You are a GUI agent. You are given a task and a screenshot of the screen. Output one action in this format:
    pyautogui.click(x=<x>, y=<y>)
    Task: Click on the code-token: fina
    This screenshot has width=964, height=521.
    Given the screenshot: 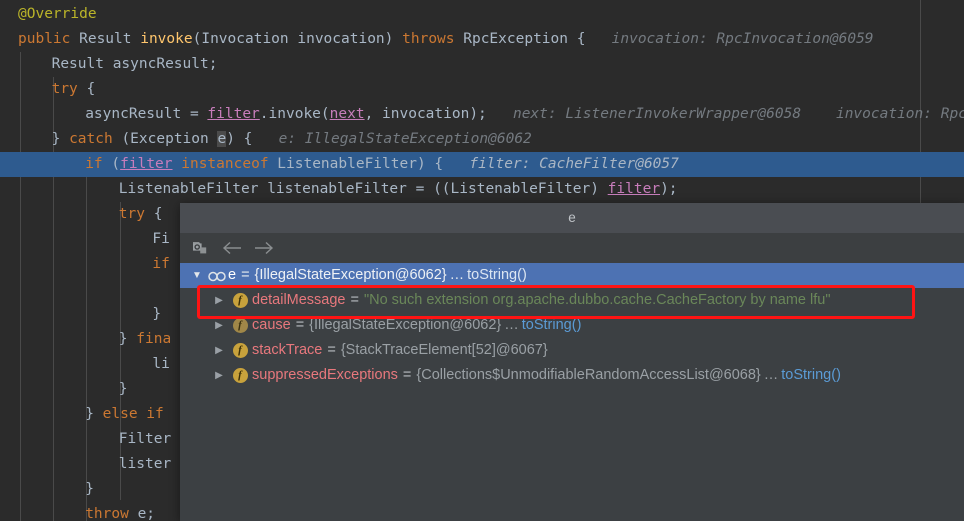 What is the action you would take?
    pyautogui.click(x=154, y=339)
    